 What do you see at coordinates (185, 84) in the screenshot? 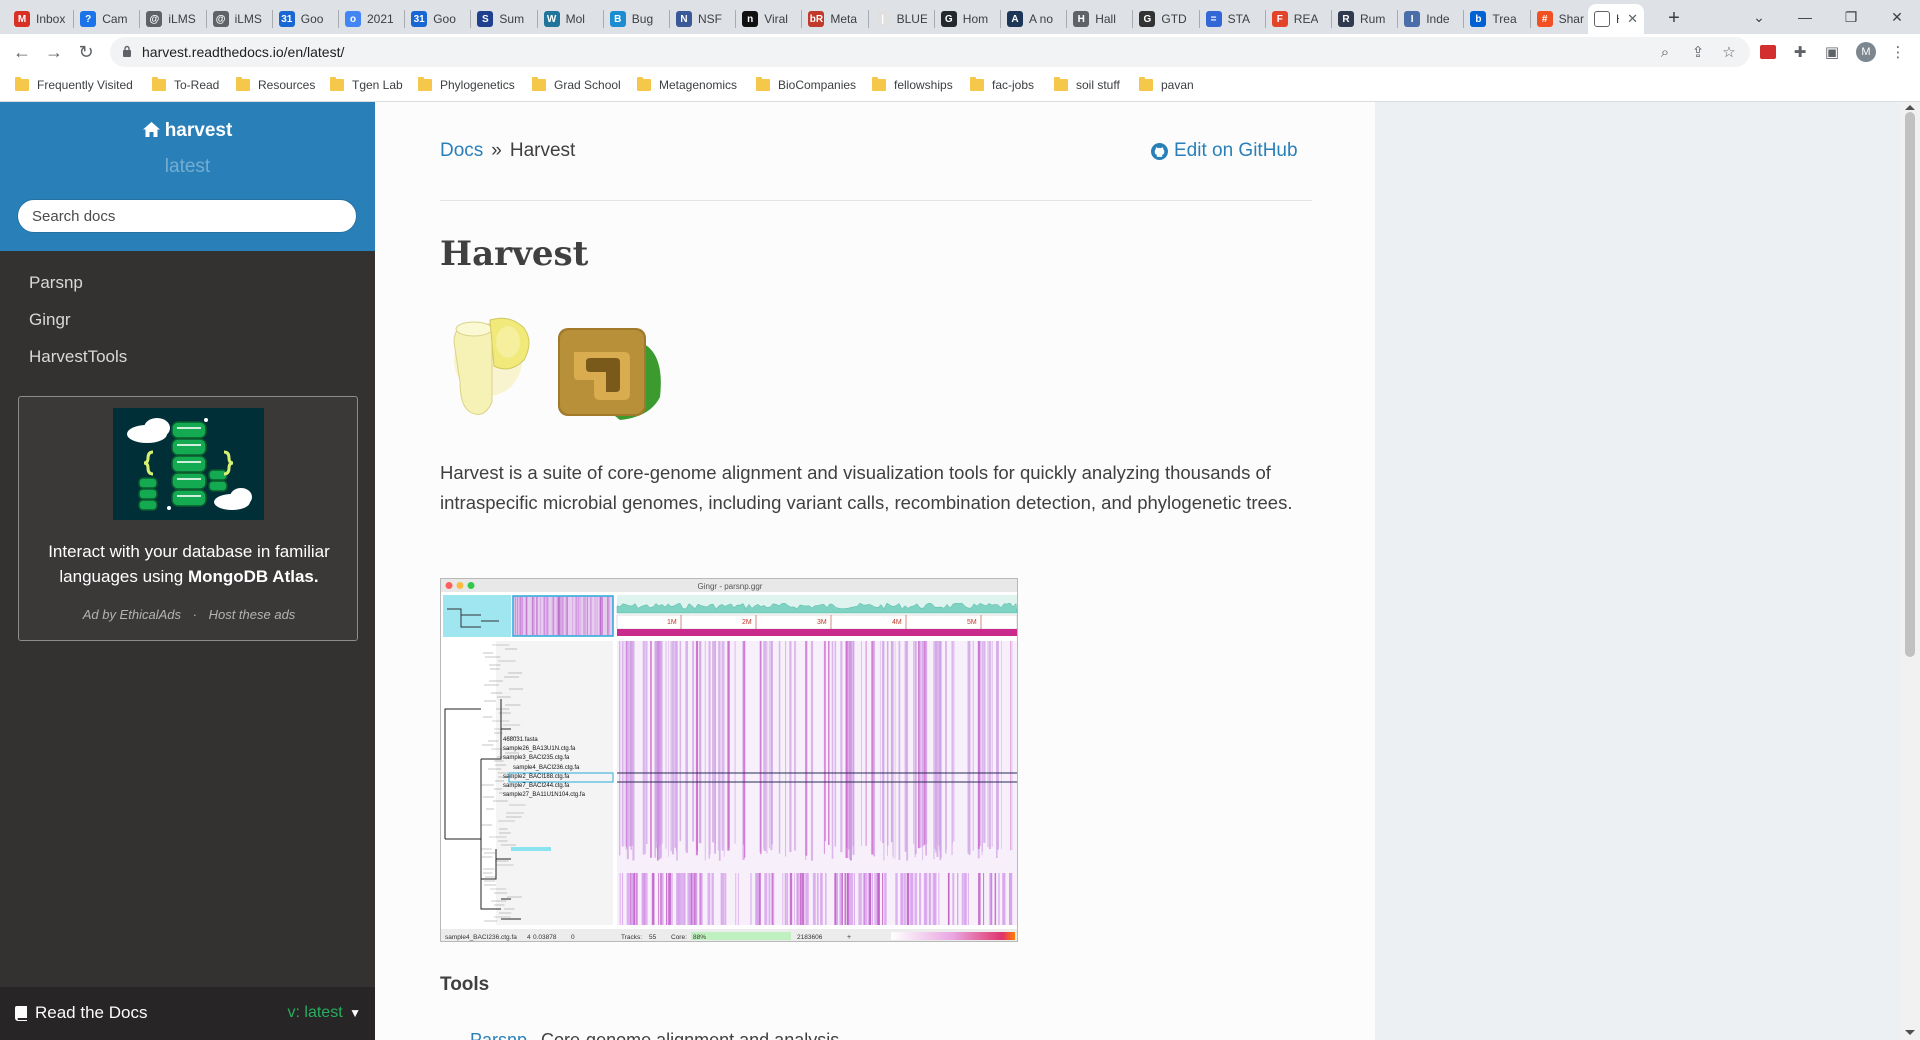
I see `bookmark-to-read: To-Read` at bounding box center [185, 84].